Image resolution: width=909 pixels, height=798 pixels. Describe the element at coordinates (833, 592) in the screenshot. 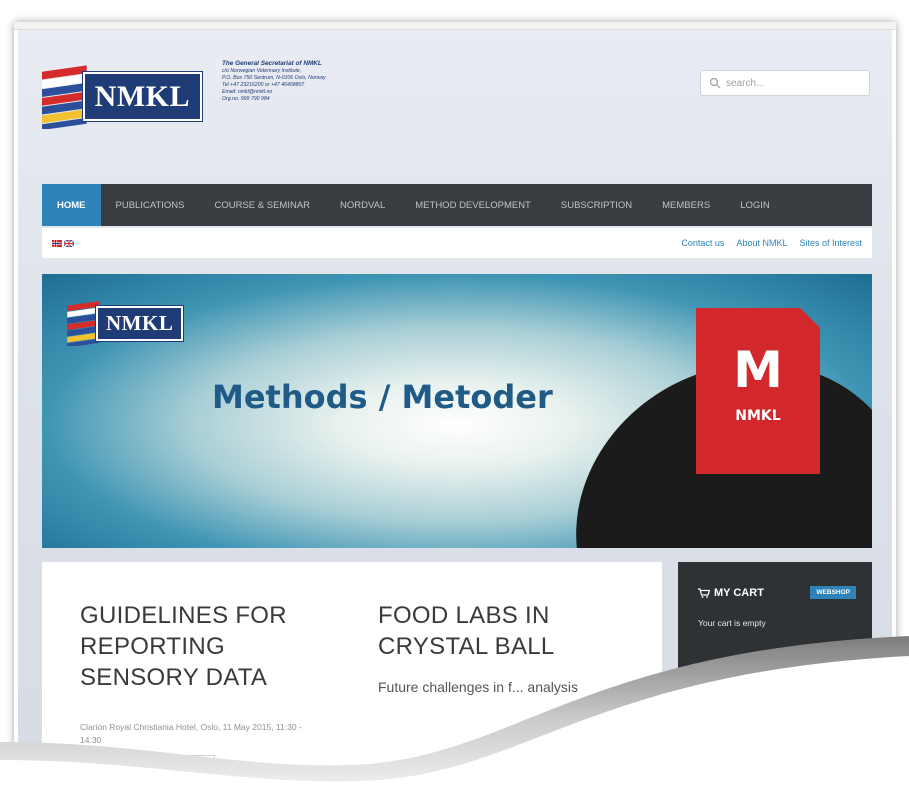

I see `webshop-button: WEBSHOP` at that location.